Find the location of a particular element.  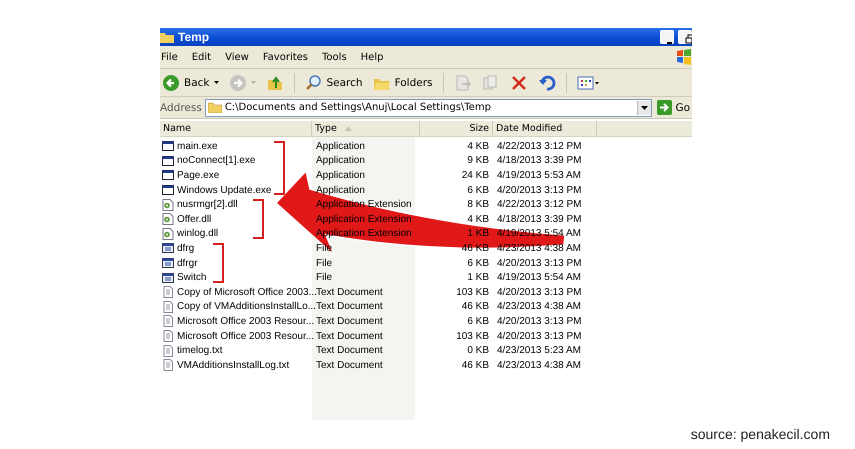

go-arrow-icon is located at coordinates (664, 107).